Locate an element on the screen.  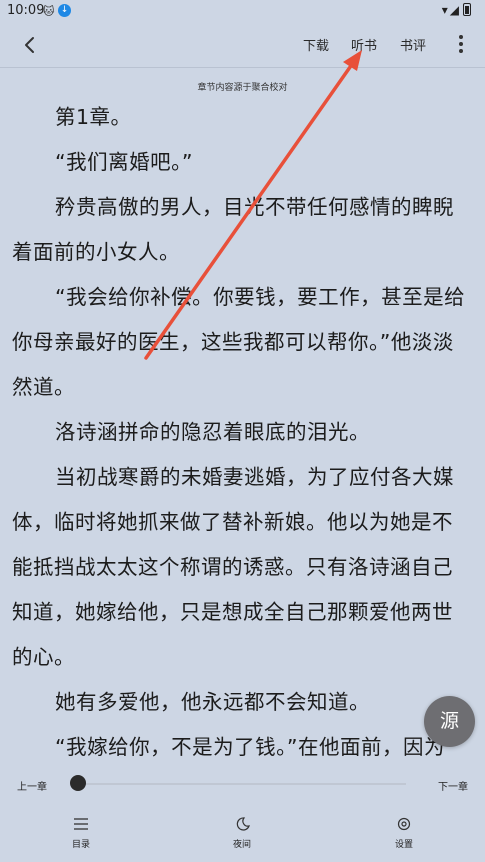
wifi-icon: ▾ is located at coordinates (445, 10).